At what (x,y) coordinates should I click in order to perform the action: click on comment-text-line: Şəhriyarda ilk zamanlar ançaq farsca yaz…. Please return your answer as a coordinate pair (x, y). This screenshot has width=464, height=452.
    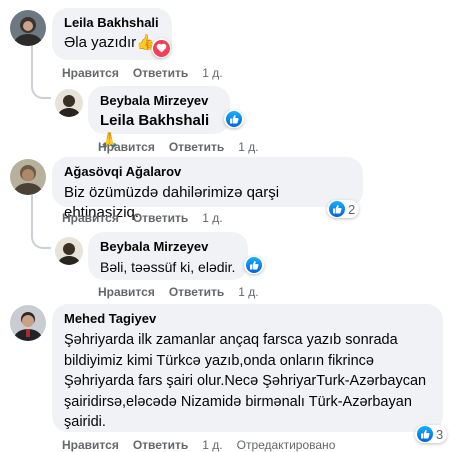
    Looking at the image, I should click on (231, 340).